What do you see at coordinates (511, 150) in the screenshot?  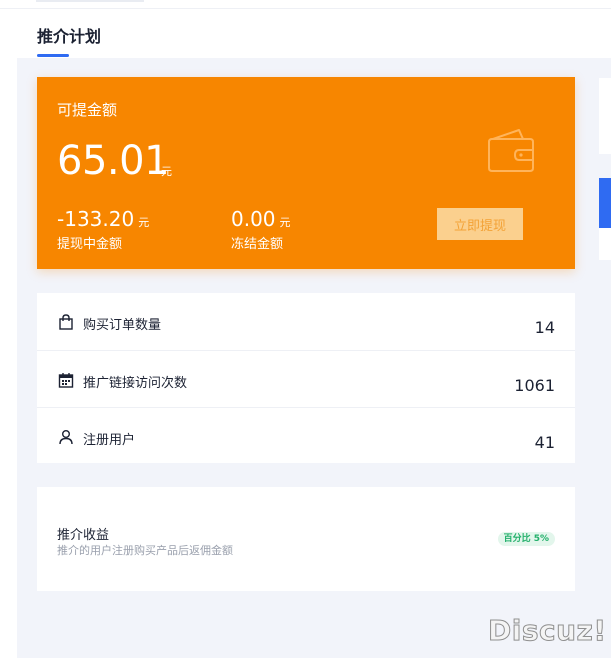 I see `wallet-icon` at bounding box center [511, 150].